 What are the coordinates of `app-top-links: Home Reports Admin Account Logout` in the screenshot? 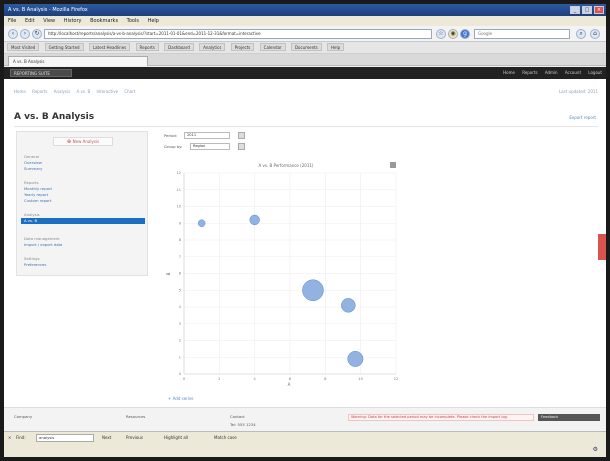 It's located at (549, 73).